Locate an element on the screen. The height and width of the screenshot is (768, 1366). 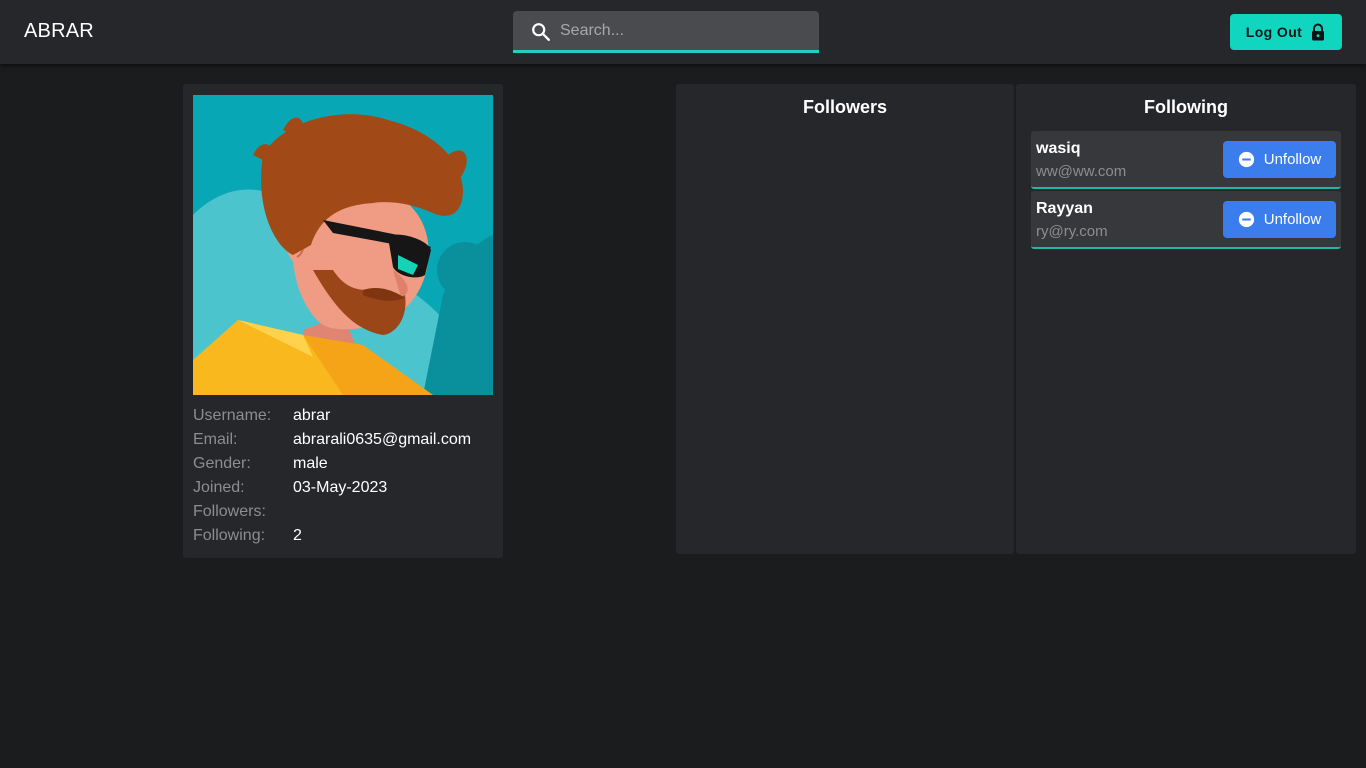
profile-following-row: Following: 2 is located at coordinates (343, 536).